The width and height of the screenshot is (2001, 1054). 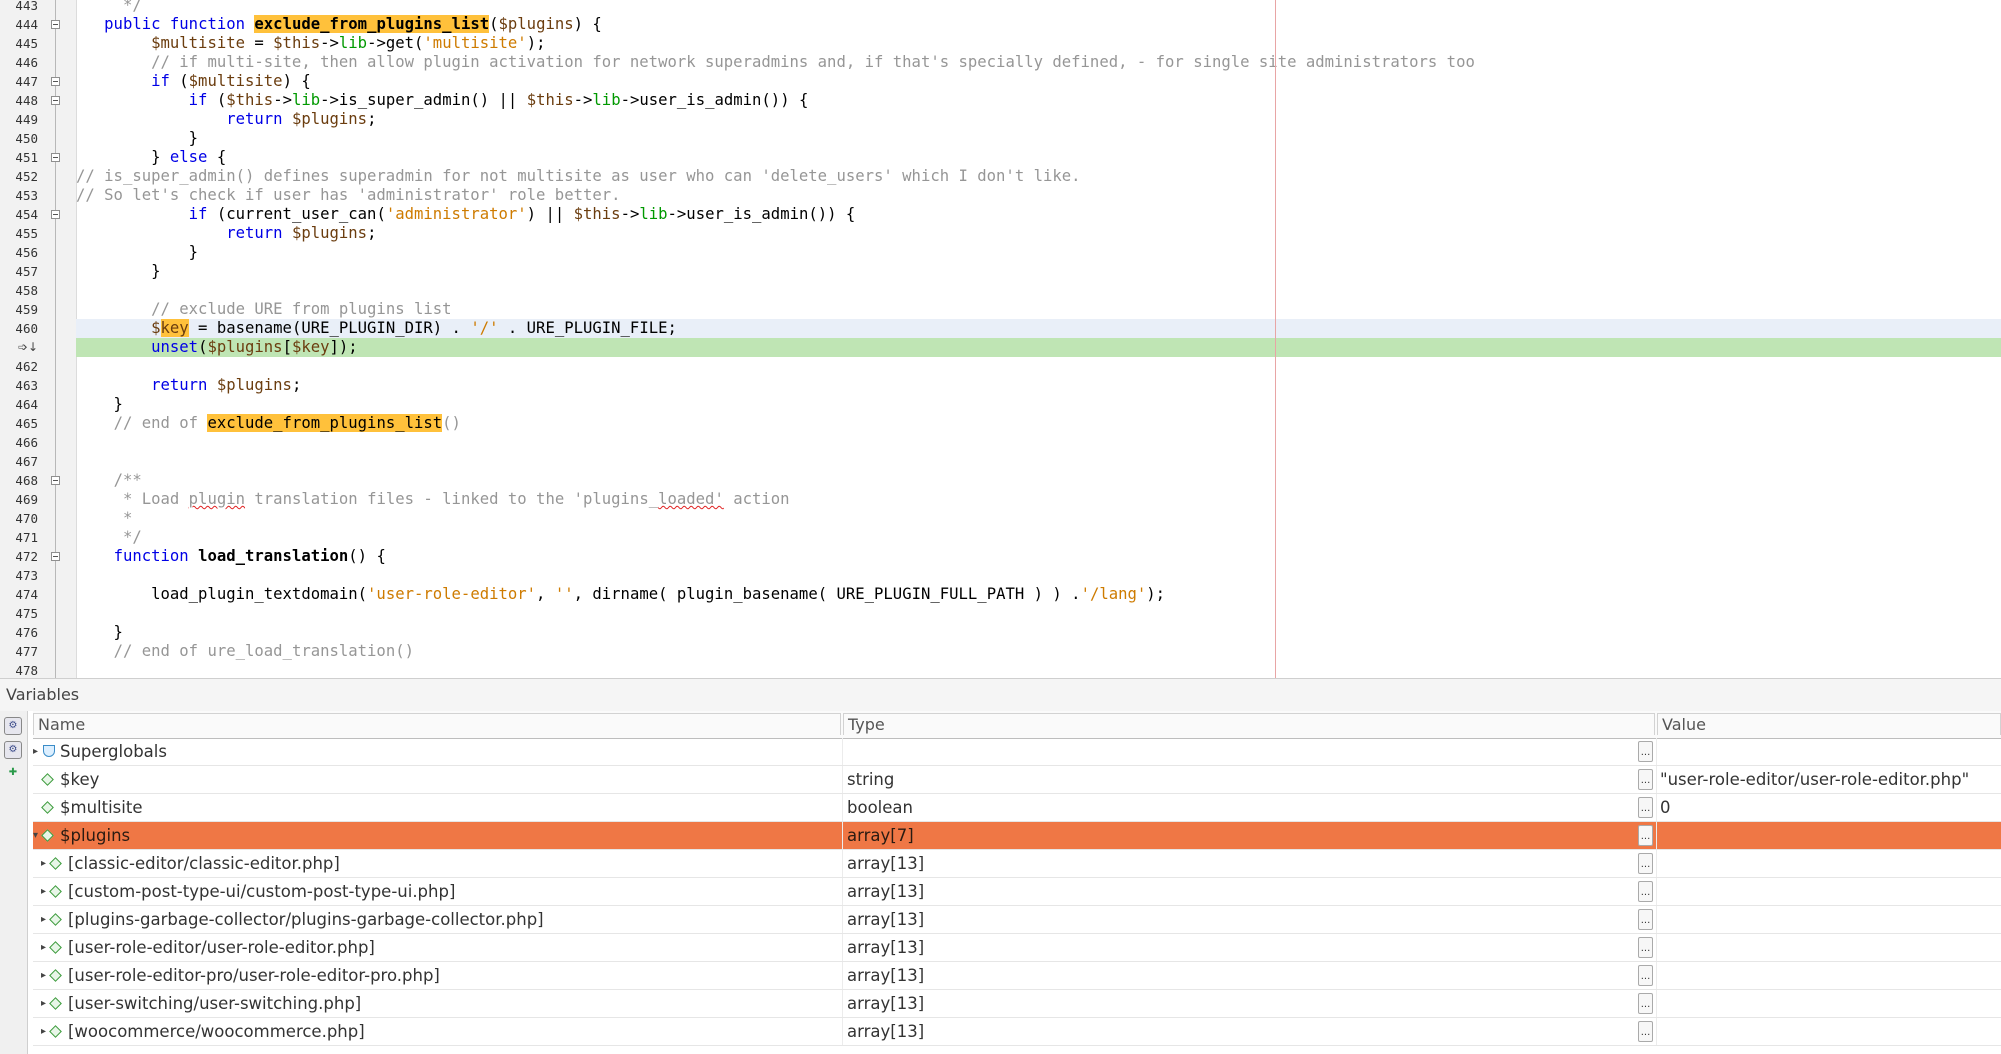 What do you see at coordinates (1000, 518) in the screenshot?
I see `code-line: 470 *` at bounding box center [1000, 518].